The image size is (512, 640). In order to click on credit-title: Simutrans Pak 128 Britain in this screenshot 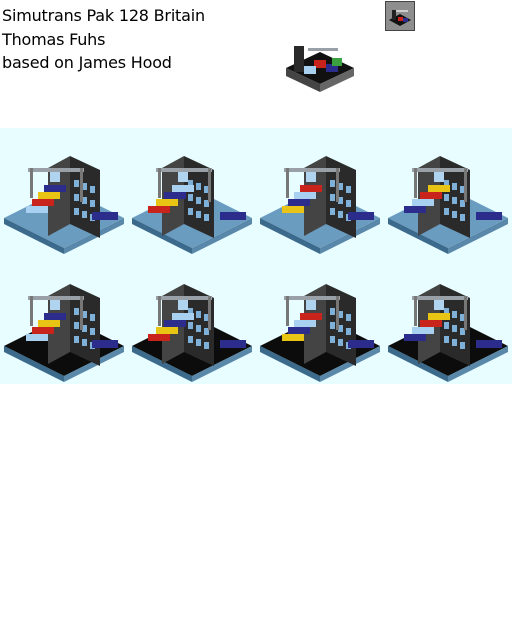, I will do `click(103, 15)`.